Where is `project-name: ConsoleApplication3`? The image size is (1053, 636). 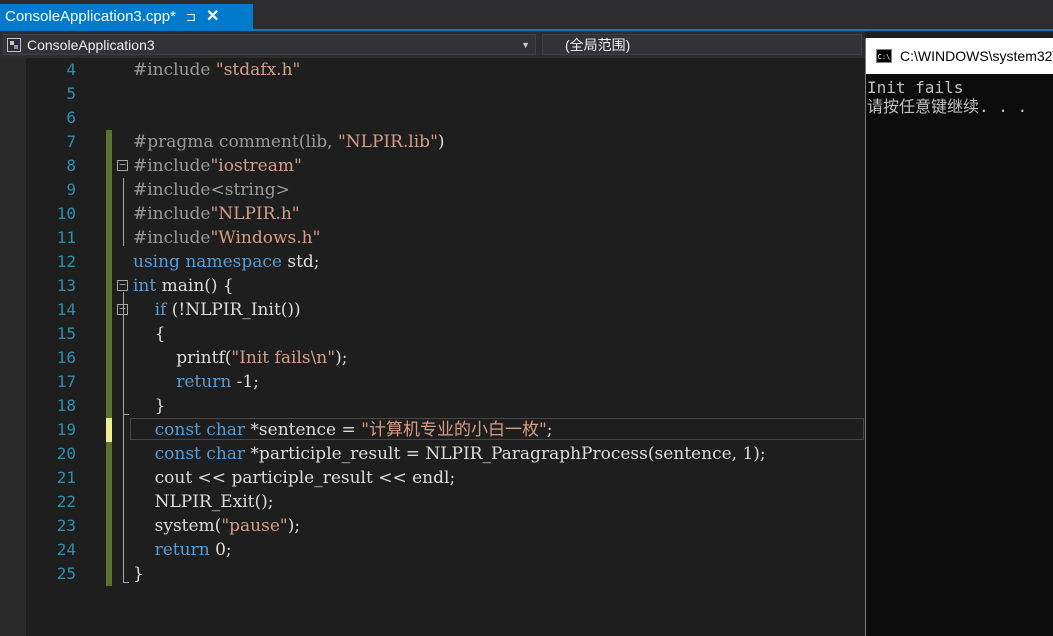
project-name: ConsoleApplication3 is located at coordinates (91, 45).